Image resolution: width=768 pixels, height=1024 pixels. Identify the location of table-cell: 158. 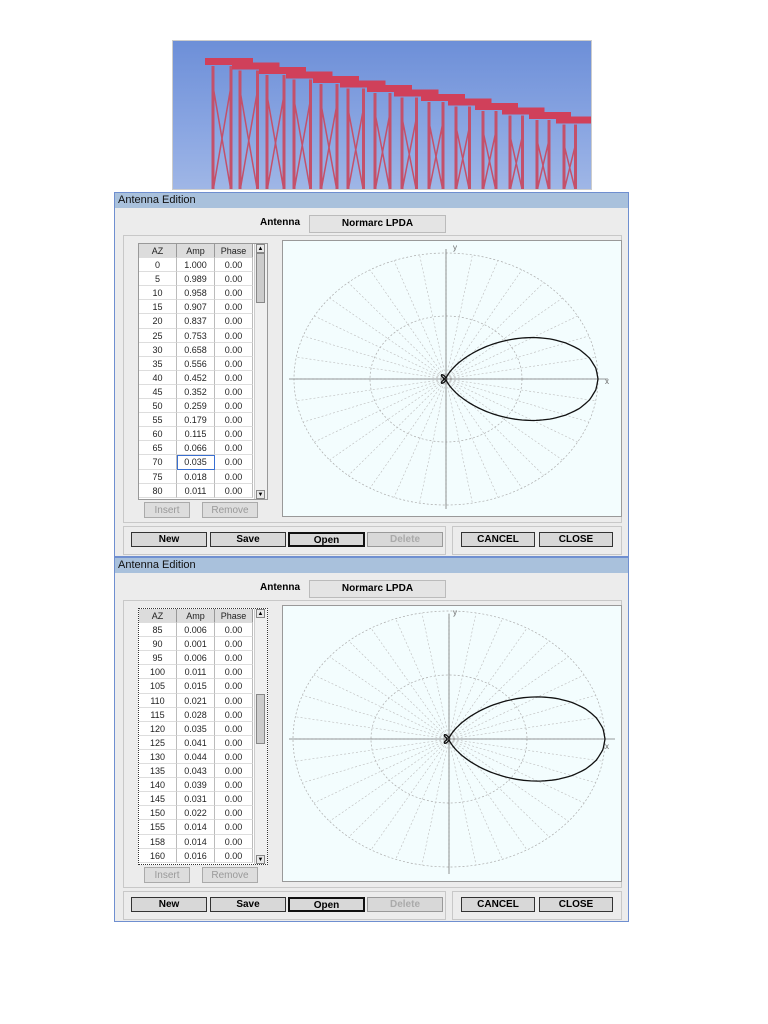
(158, 841).